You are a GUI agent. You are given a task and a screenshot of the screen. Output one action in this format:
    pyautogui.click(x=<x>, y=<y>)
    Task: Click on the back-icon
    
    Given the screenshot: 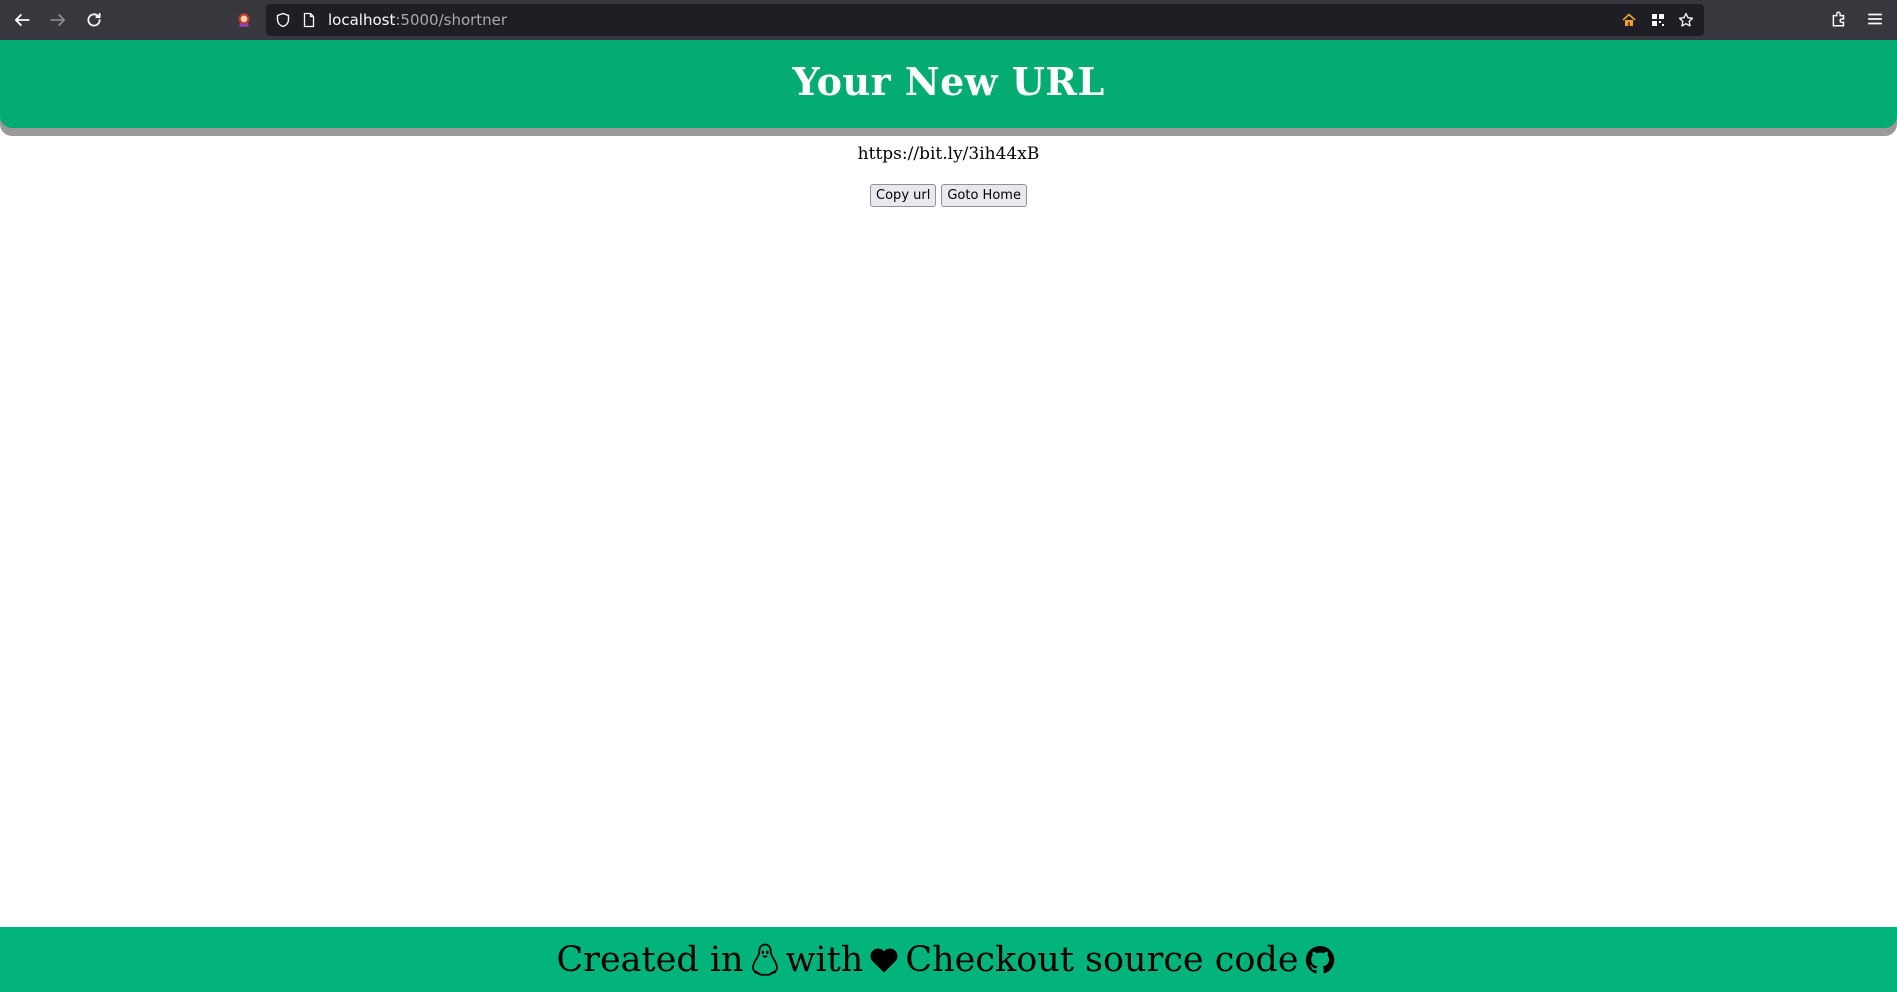 What is the action you would take?
    pyautogui.click(x=22, y=20)
    